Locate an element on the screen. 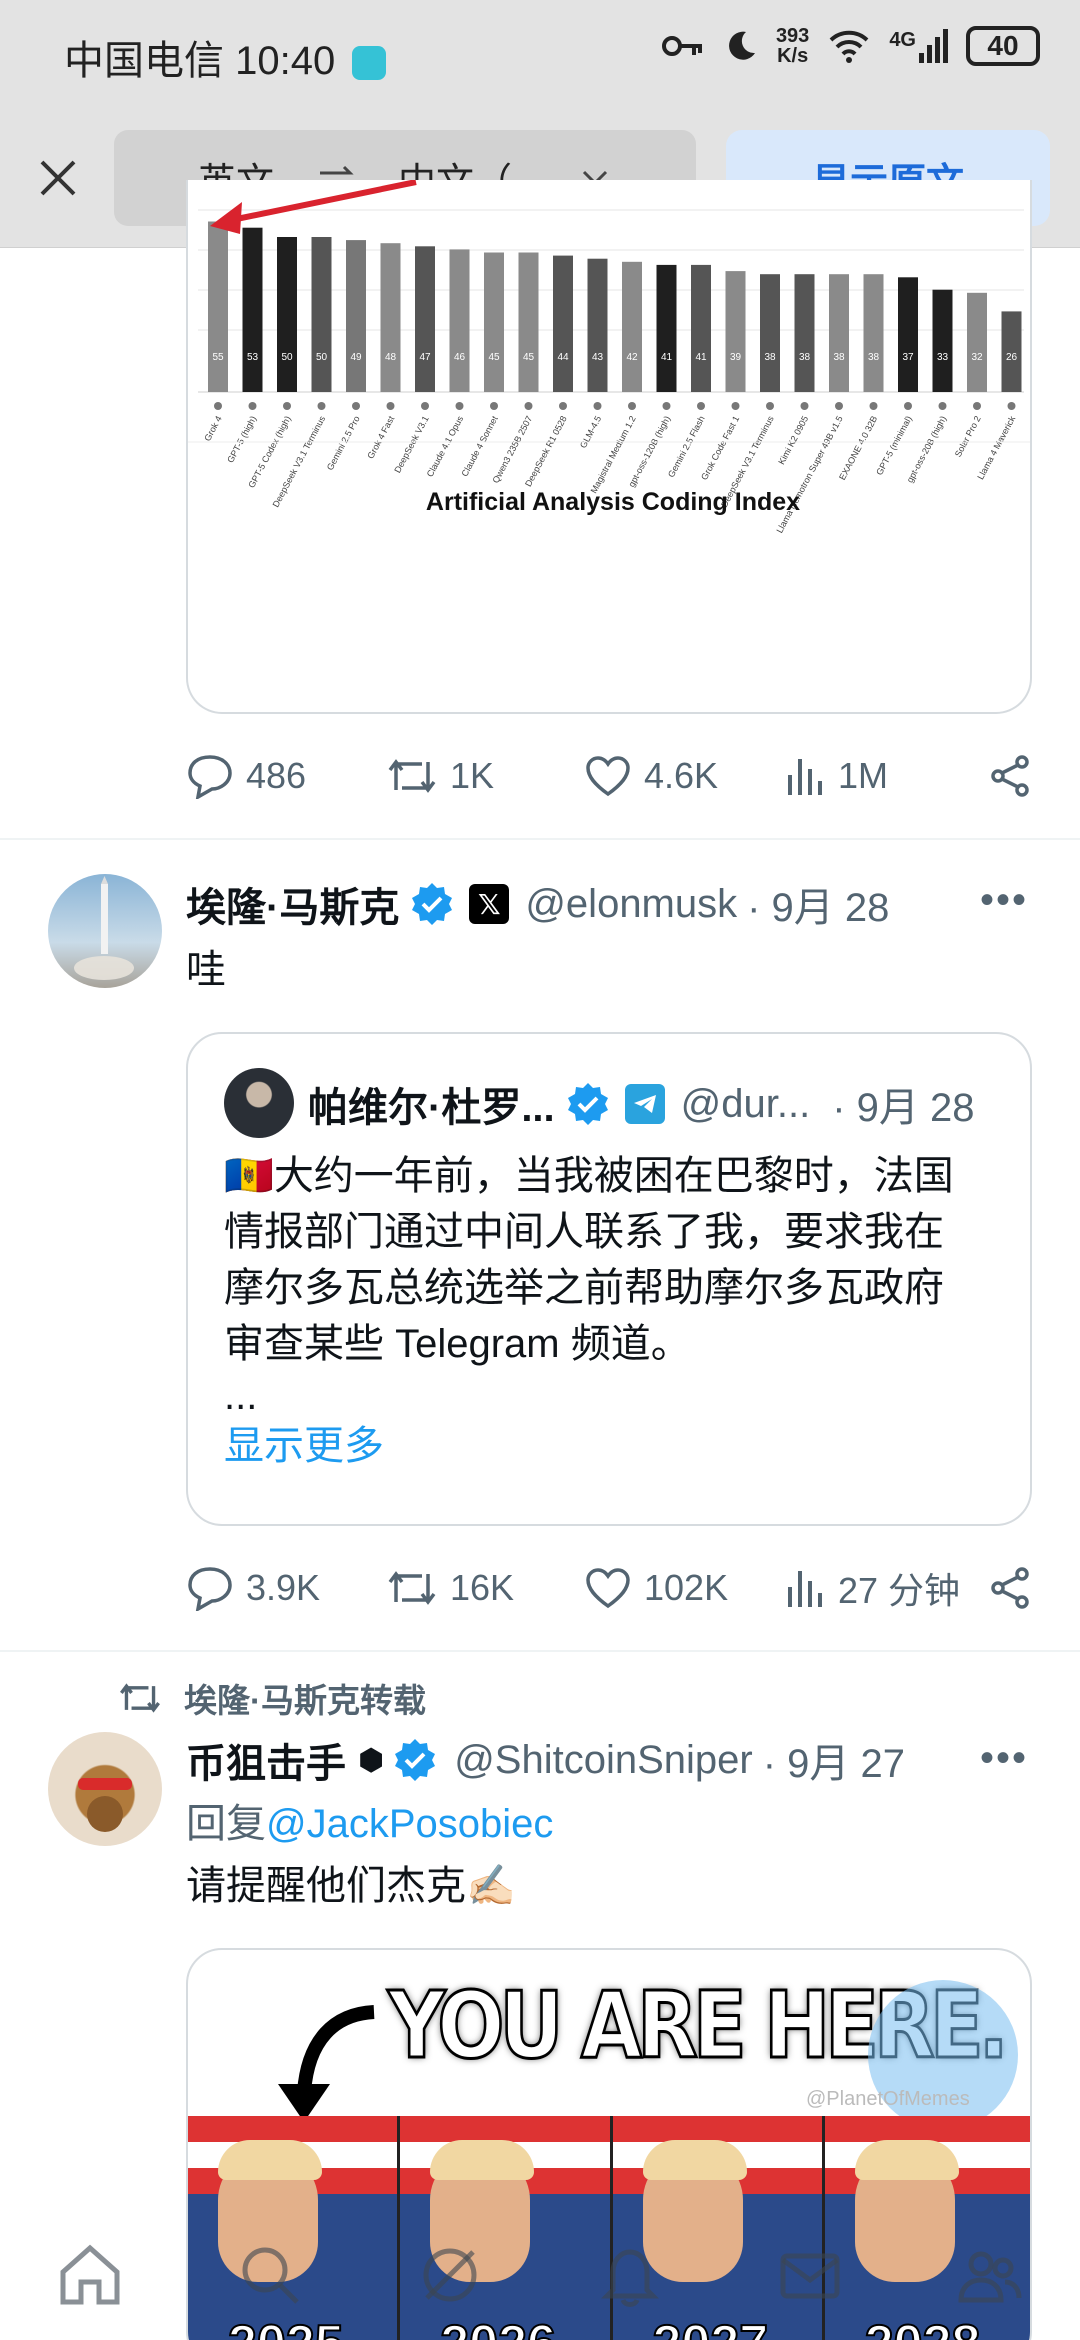 The width and height of the screenshot is (1080, 2340). like-button: 4.6K is located at coordinates (651, 776).